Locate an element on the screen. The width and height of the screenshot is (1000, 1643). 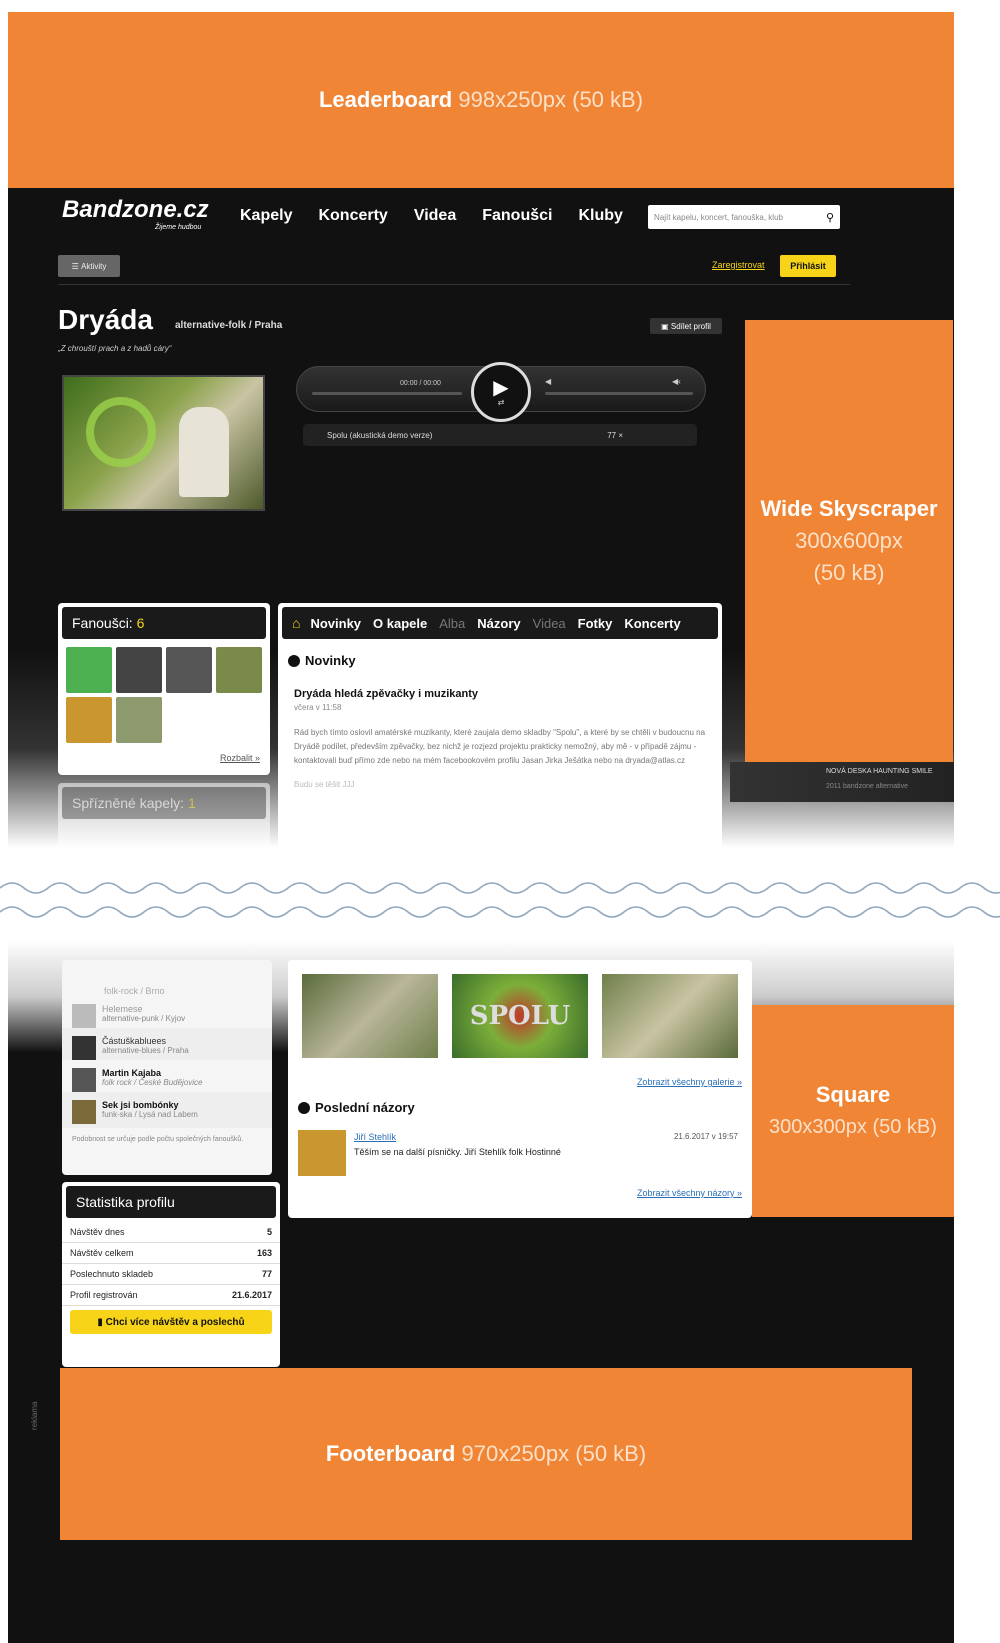
fans-panel: Fanoušci: 6 Rozbalit » is located at coordinates (164, 689).